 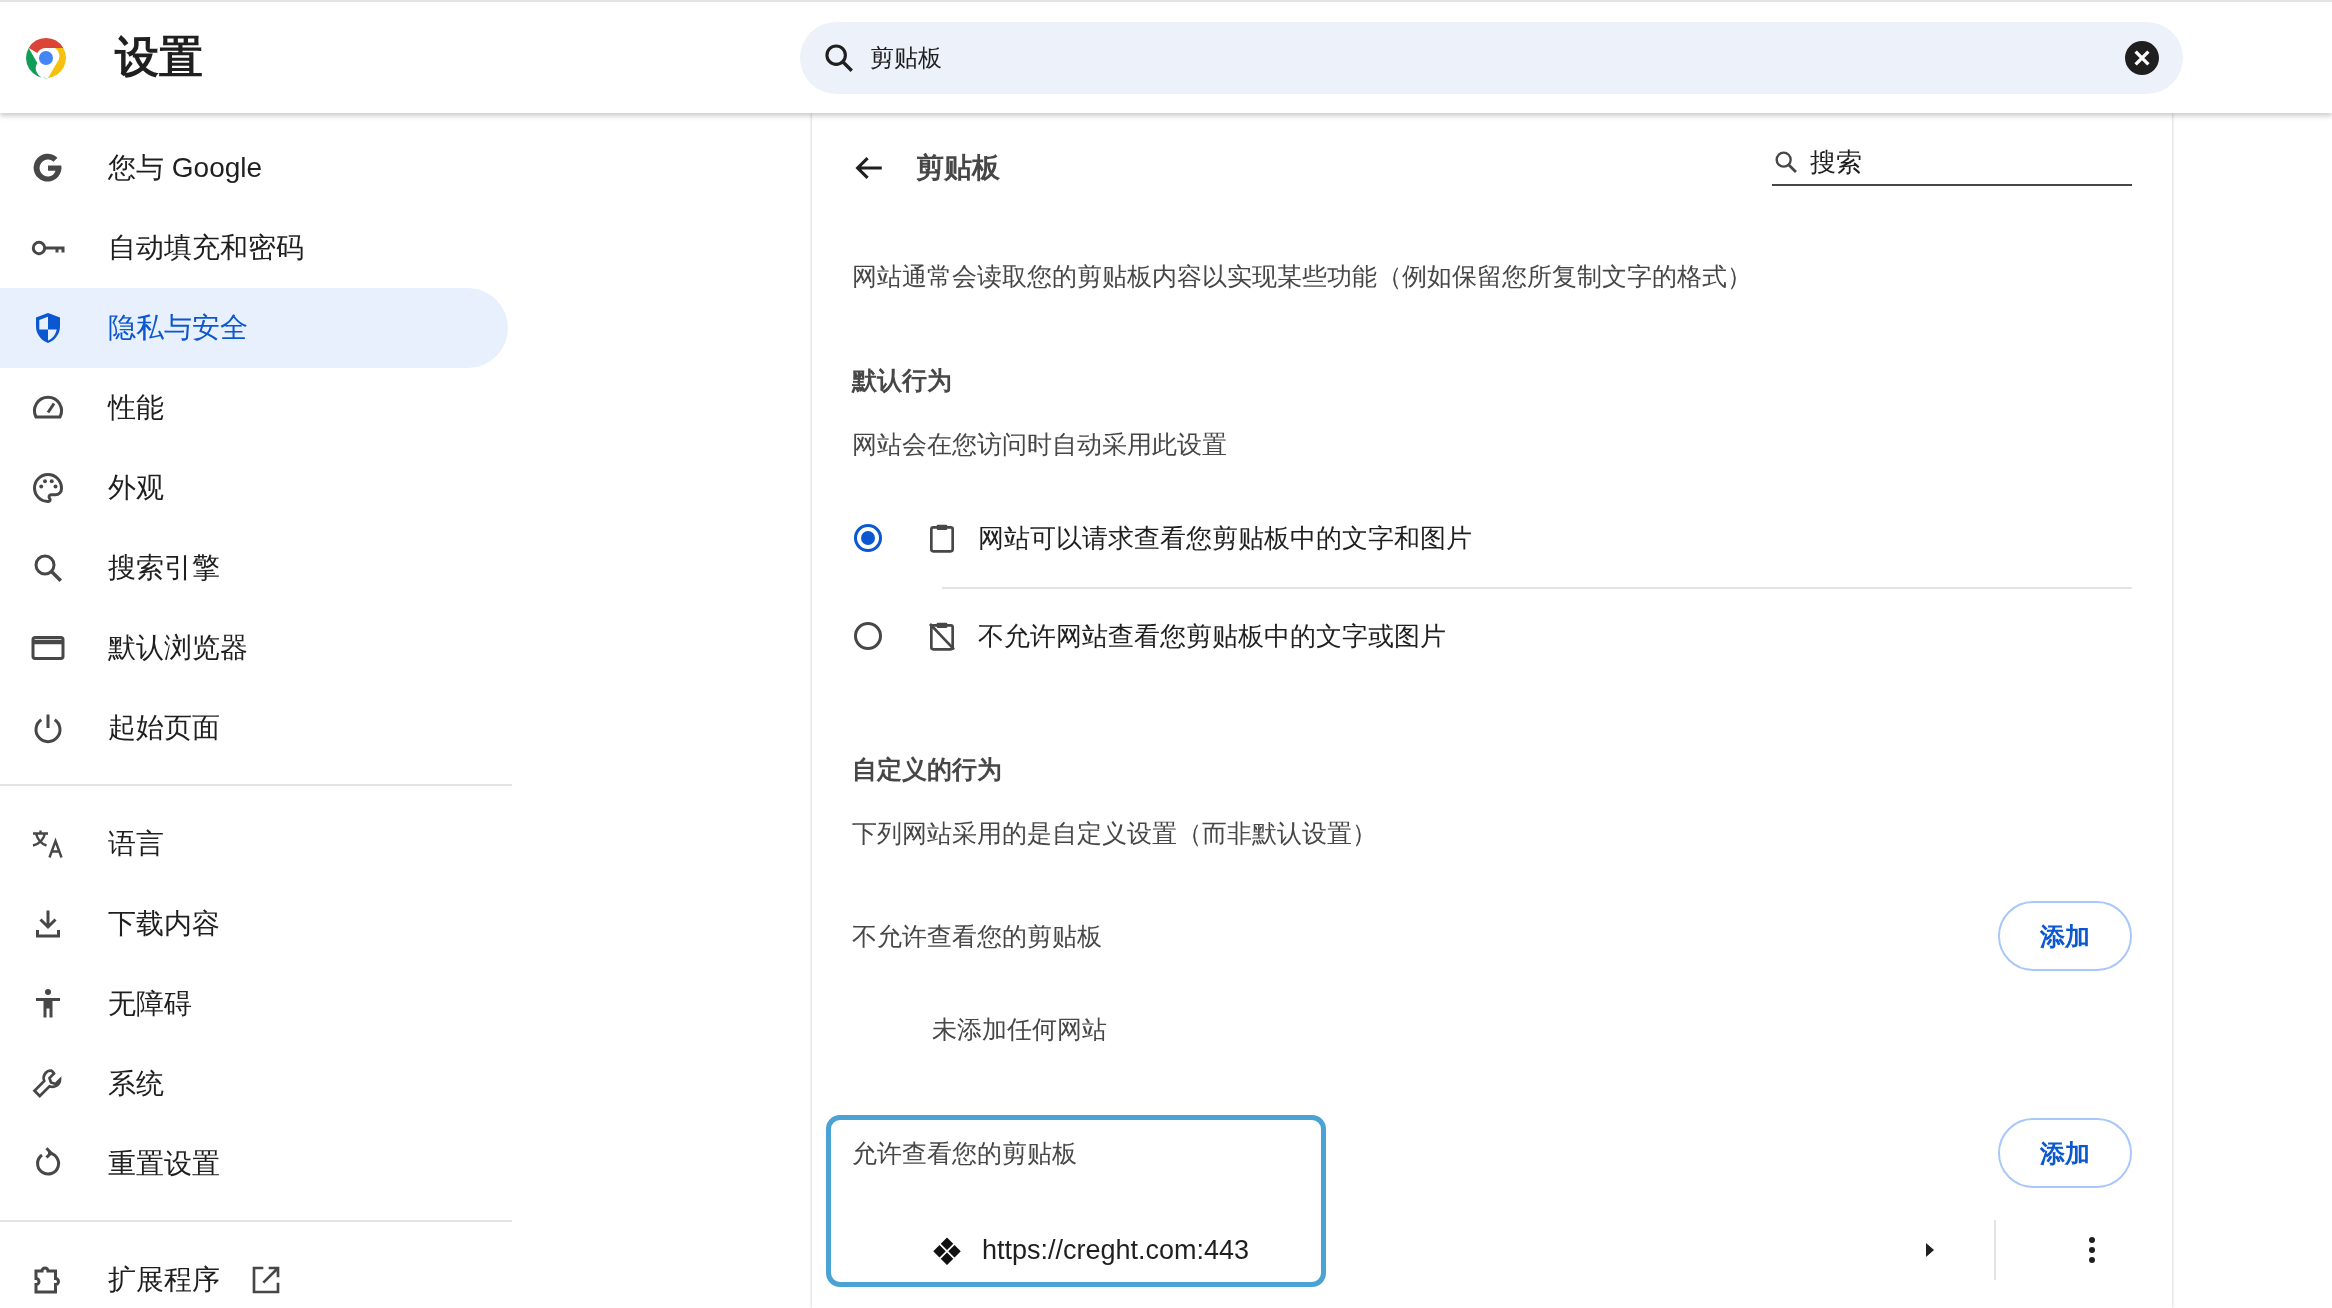 What do you see at coordinates (254, 1164) in the screenshot?
I see `sidebar-item: 重置设置` at bounding box center [254, 1164].